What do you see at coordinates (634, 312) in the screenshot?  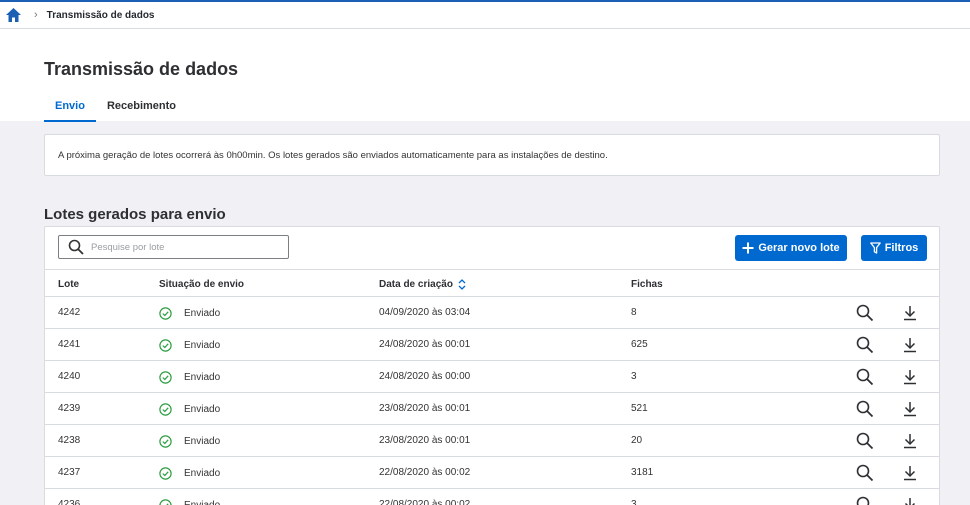 I see `cell-fichas: 8` at bounding box center [634, 312].